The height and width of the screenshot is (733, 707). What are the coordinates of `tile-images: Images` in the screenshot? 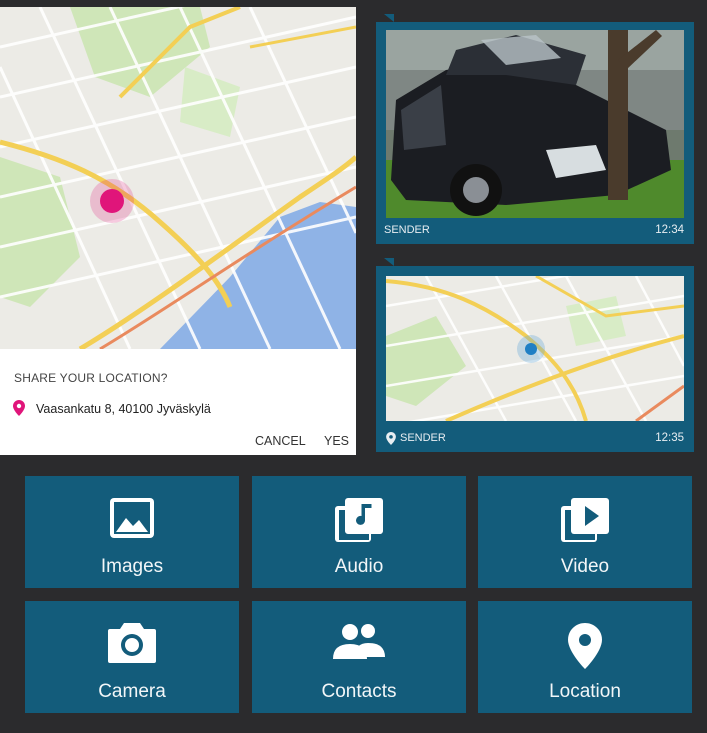 It's located at (132, 532).